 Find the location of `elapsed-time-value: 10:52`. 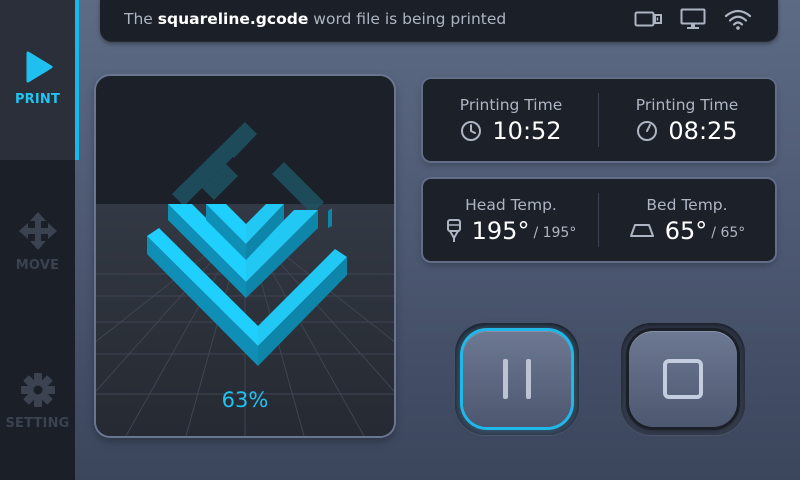

elapsed-time-value: 10:52 is located at coordinates (527, 131).